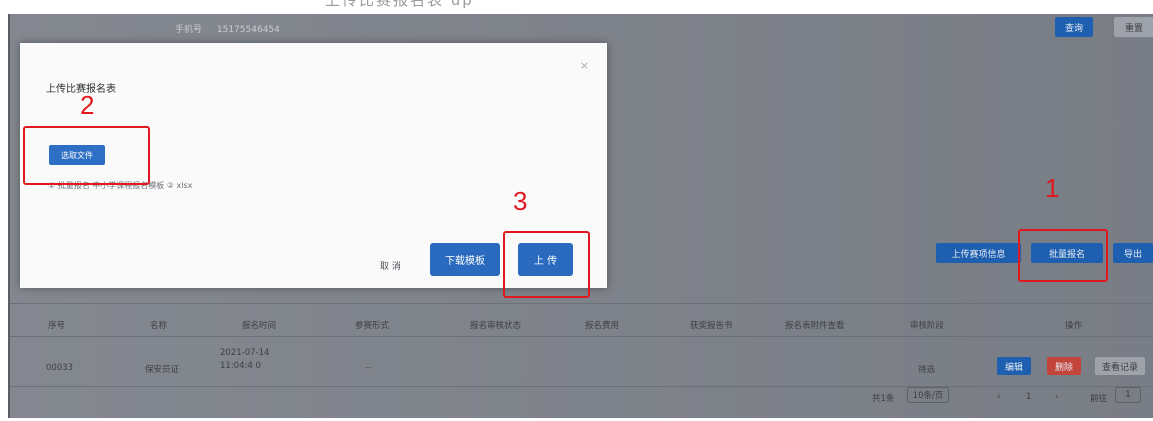  What do you see at coordinates (77, 155) in the screenshot?
I see `choose-file-button: 选取文件` at bounding box center [77, 155].